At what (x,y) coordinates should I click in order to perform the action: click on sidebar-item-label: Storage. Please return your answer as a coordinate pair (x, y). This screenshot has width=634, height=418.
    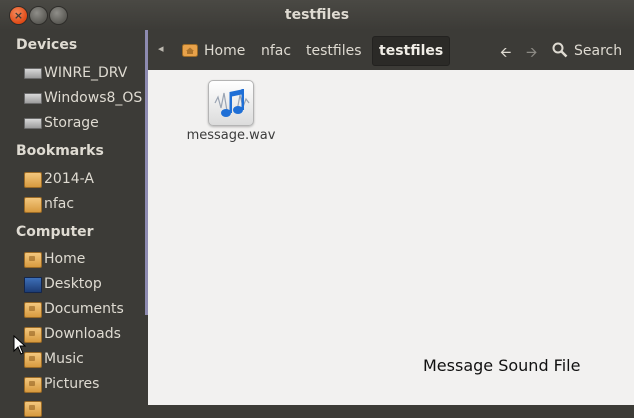
    Looking at the image, I should click on (71, 123).